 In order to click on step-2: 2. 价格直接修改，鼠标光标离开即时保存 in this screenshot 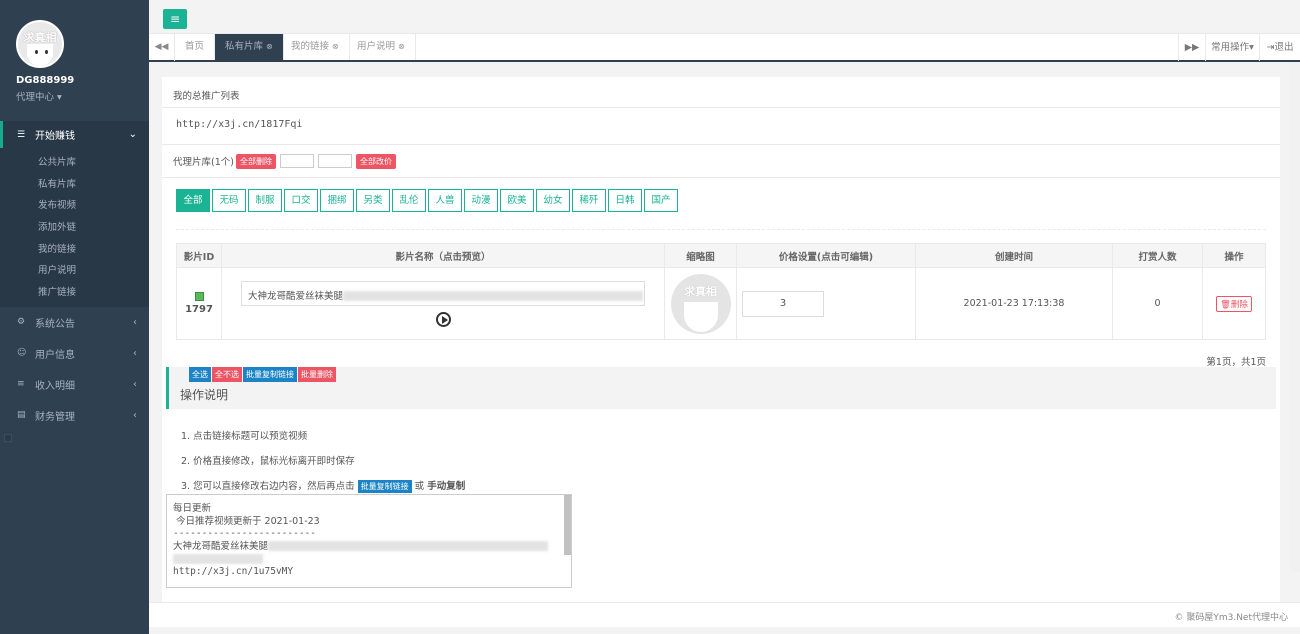, I will do `click(268, 461)`.